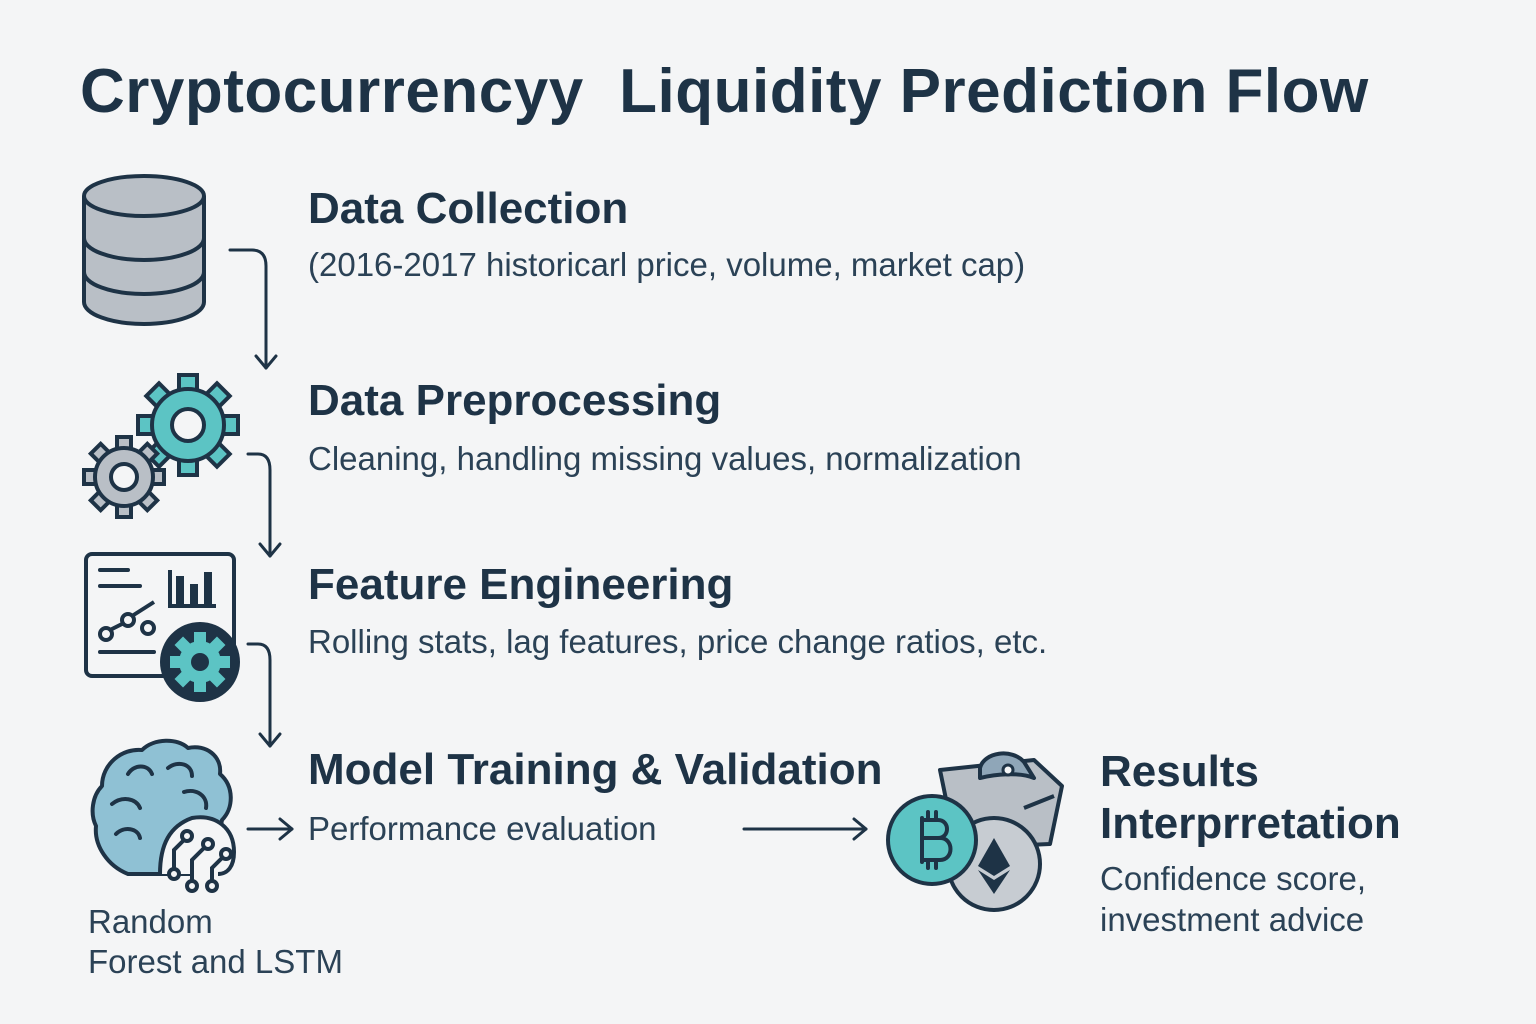 Image resolution: width=1536 pixels, height=1024 pixels. Describe the element at coordinates (259, 695) in the screenshot. I see `arrow-feature-to-model` at that location.